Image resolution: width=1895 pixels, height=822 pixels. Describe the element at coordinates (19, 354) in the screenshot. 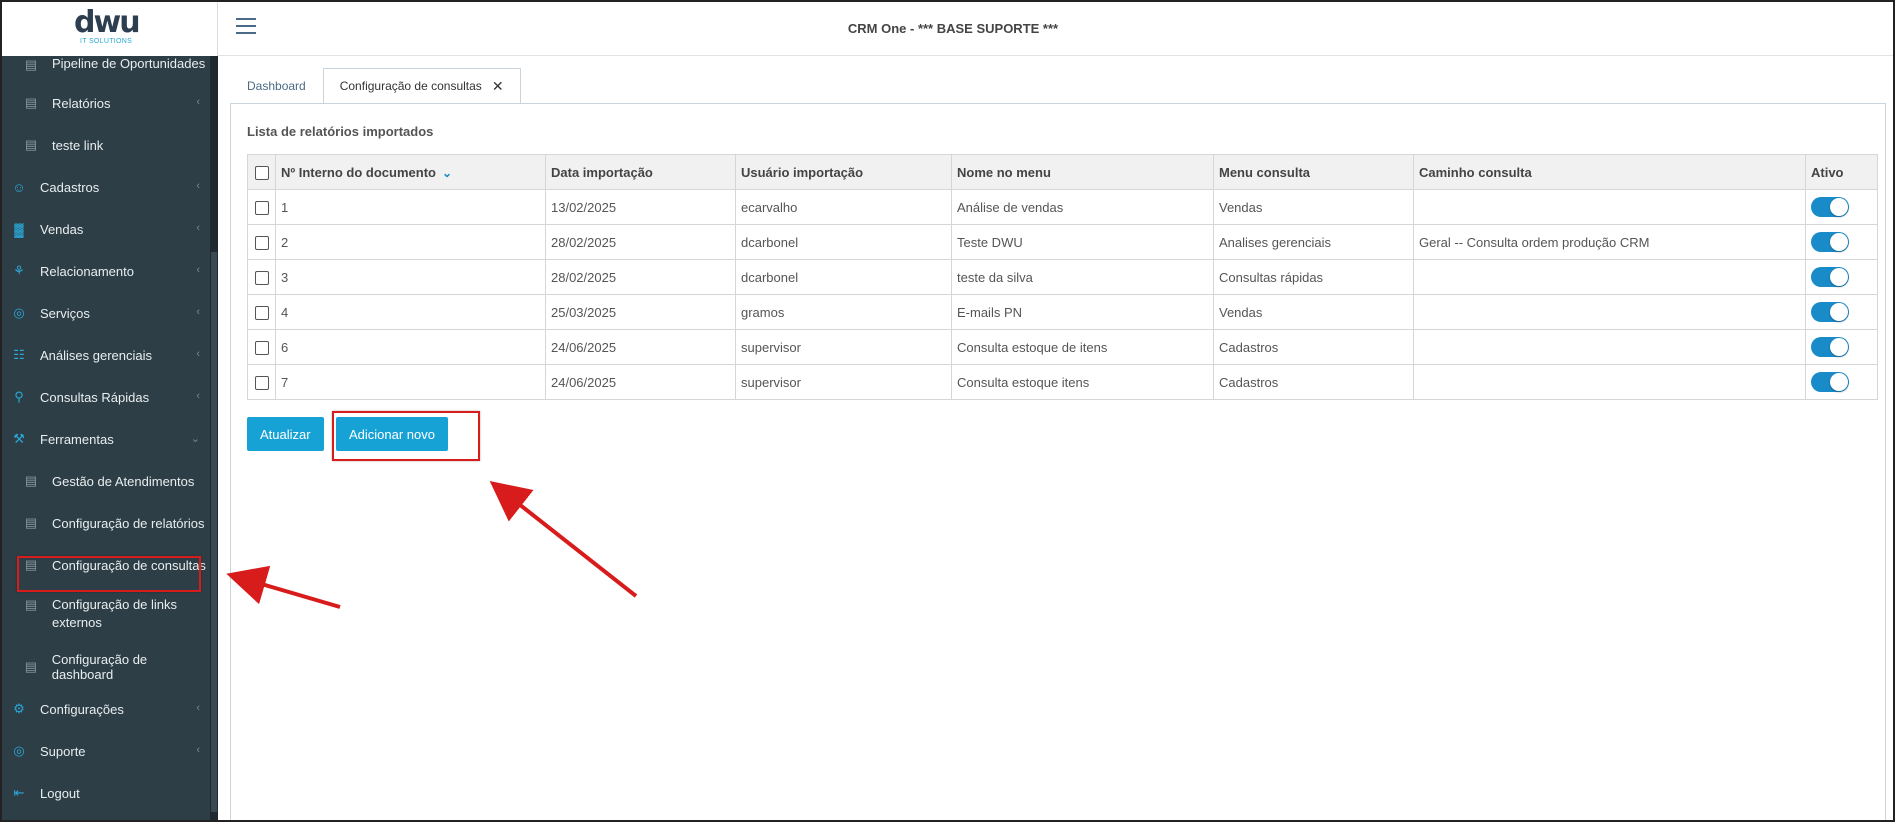

I see `report-icon: ☷` at that location.